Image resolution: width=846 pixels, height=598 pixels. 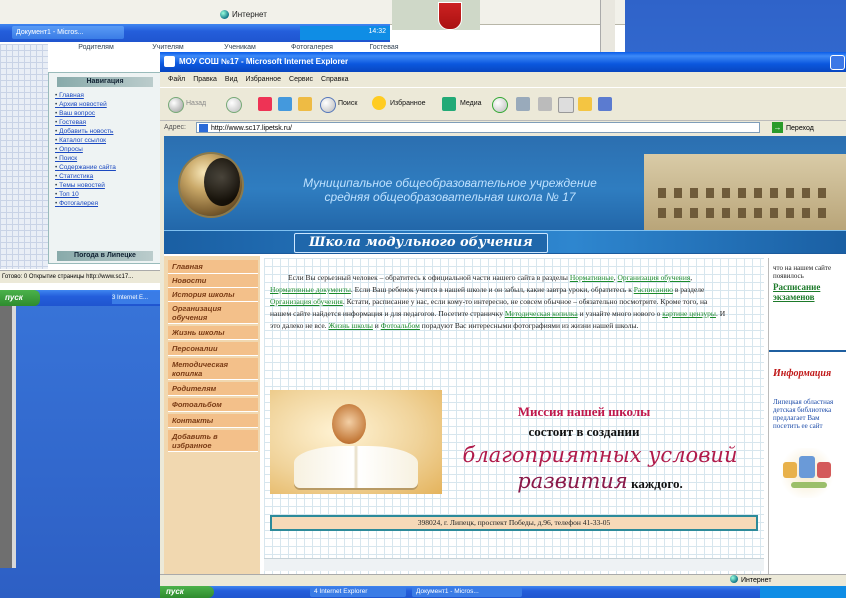 I want to click on back-nav-link: Гостевая, so click(x=85, y=122).